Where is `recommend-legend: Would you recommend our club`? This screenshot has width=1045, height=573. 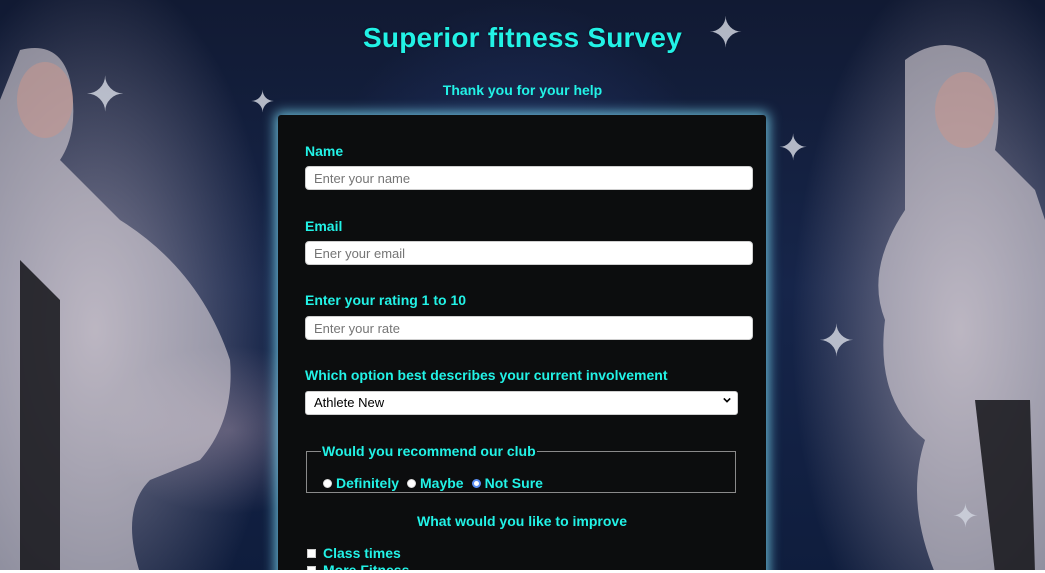 recommend-legend: Would you recommend our club is located at coordinates (429, 451).